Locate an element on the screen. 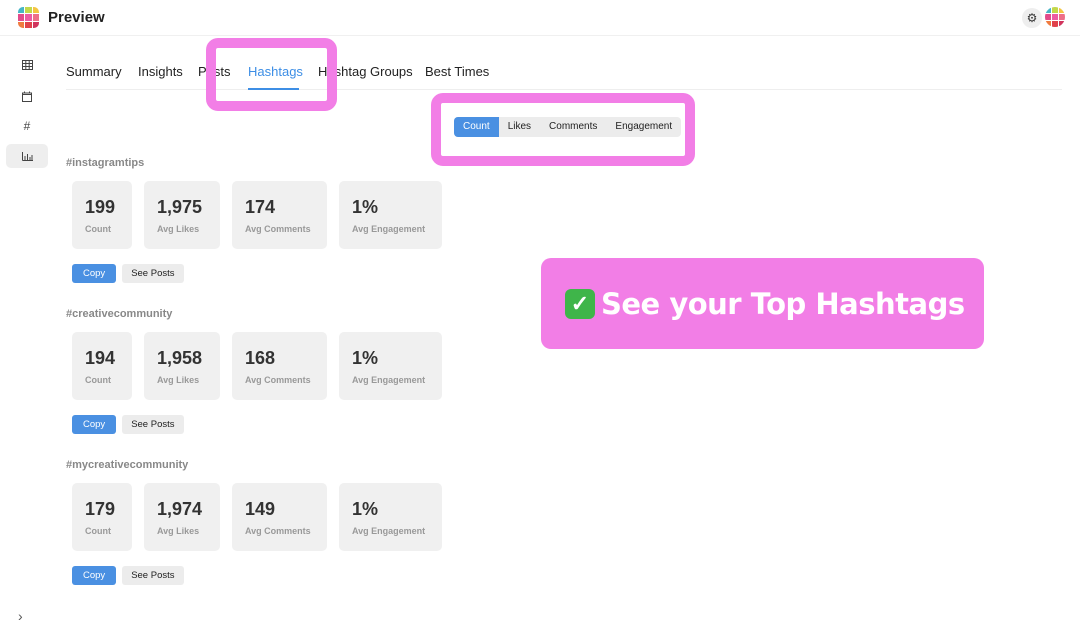 The image size is (1080, 631). sidebar-expand-button: › is located at coordinates (20, 616).